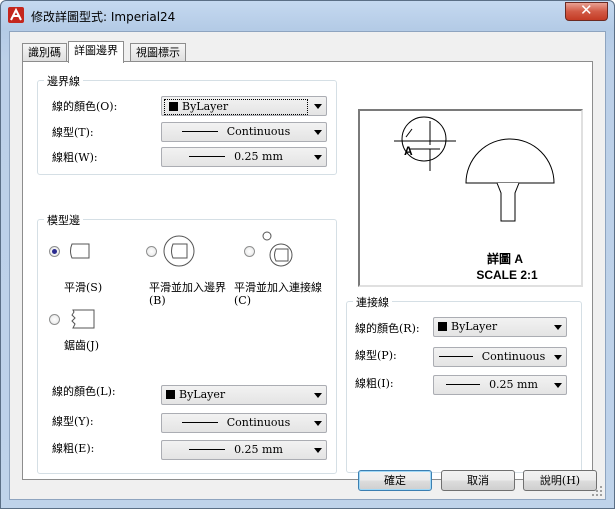 The image size is (615, 509). I want to click on smooth-with-connection-icon, so click(277, 249).